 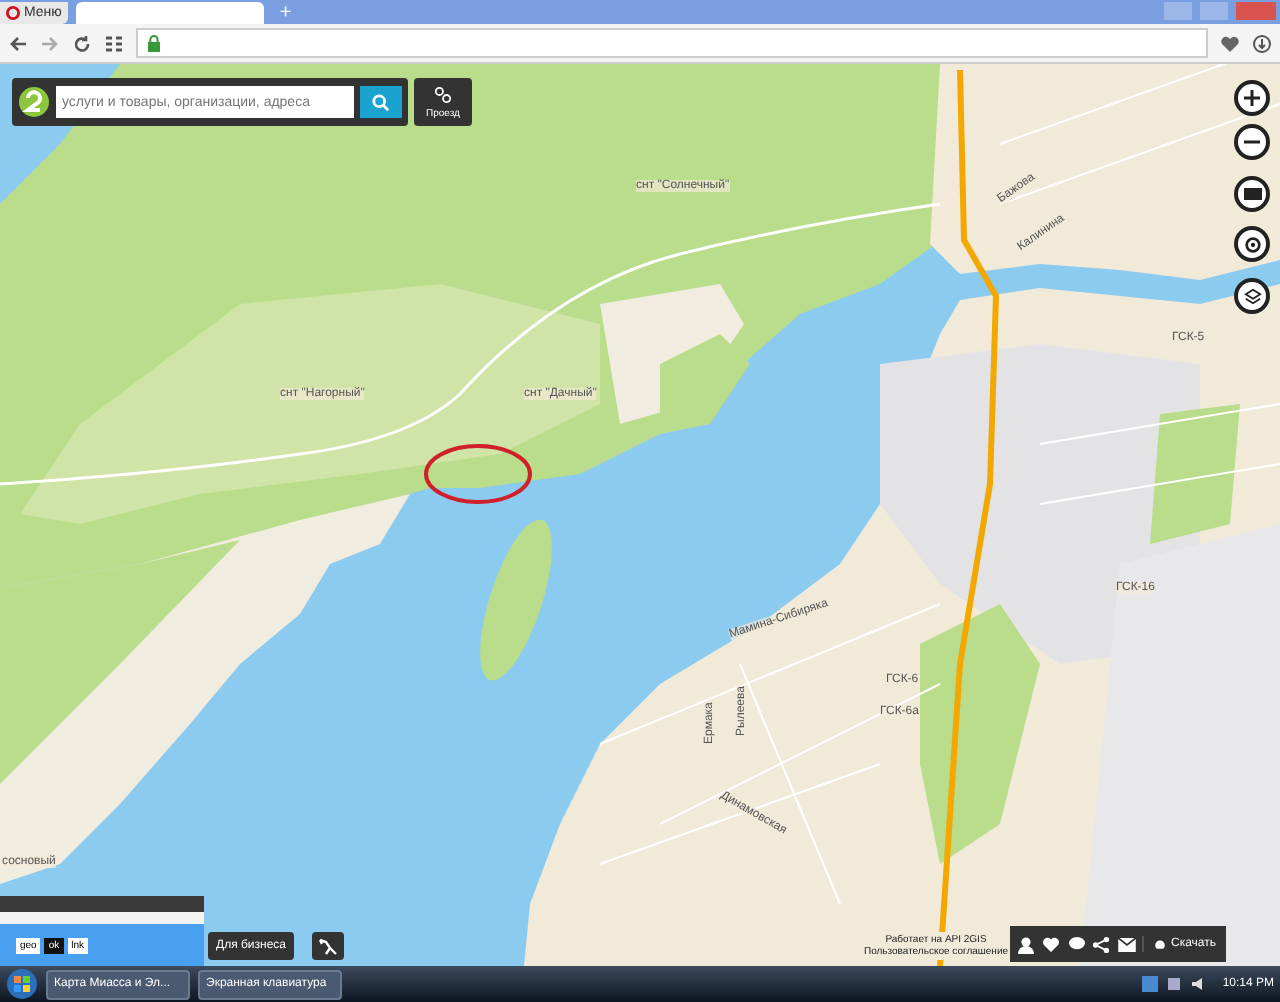 What do you see at coordinates (1051, 944) in the screenshot?
I see `heart-button` at bounding box center [1051, 944].